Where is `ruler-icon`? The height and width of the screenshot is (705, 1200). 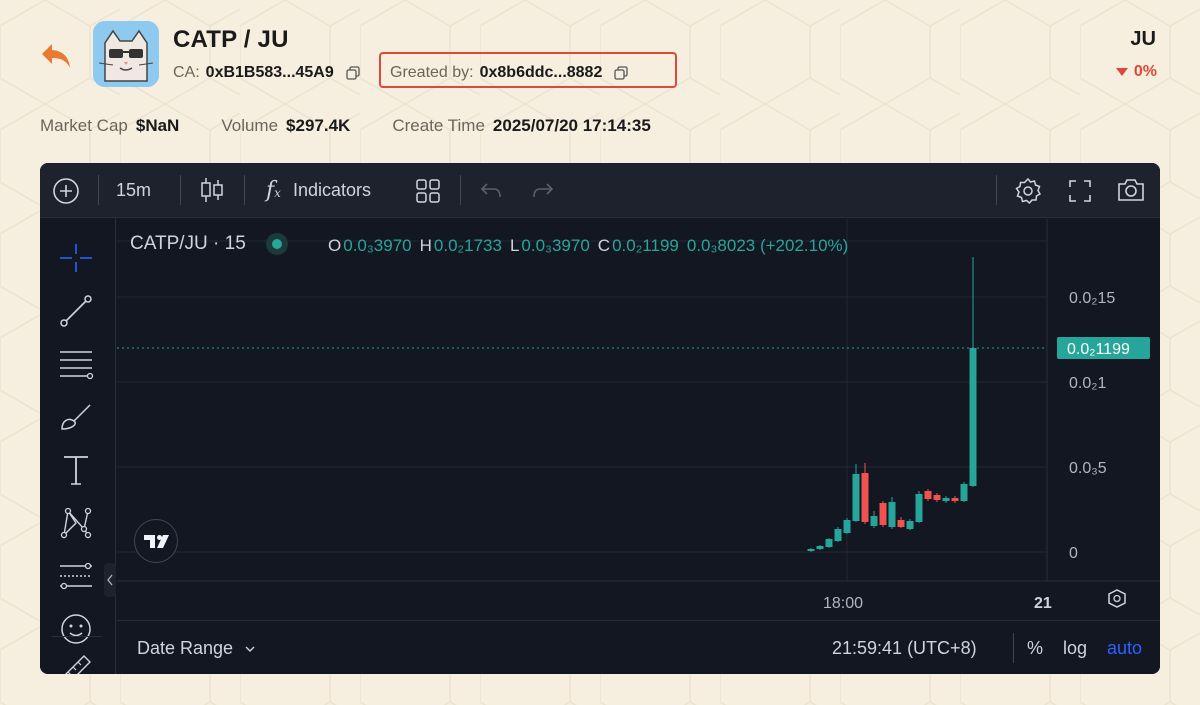
ruler-icon is located at coordinates (76, 662).